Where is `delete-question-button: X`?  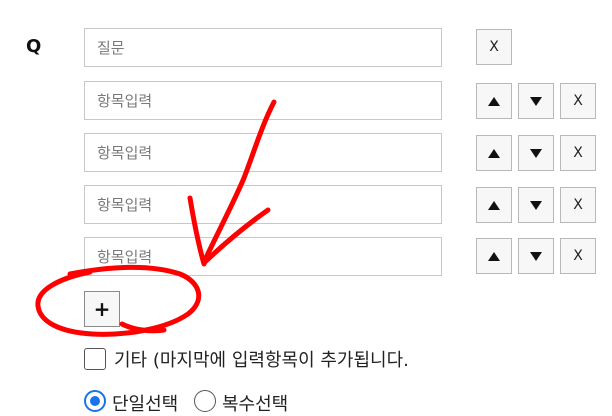
delete-question-button: X is located at coordinates (494, 47).